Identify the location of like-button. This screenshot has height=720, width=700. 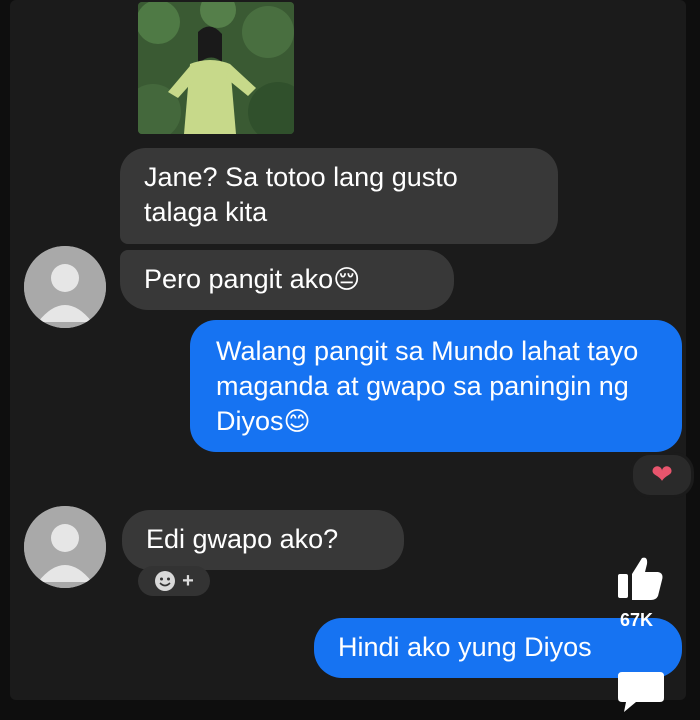
(640, 578).